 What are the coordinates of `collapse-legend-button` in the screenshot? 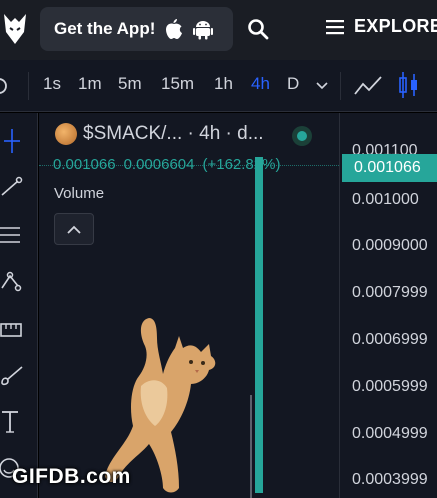 It's located at (74, 229).